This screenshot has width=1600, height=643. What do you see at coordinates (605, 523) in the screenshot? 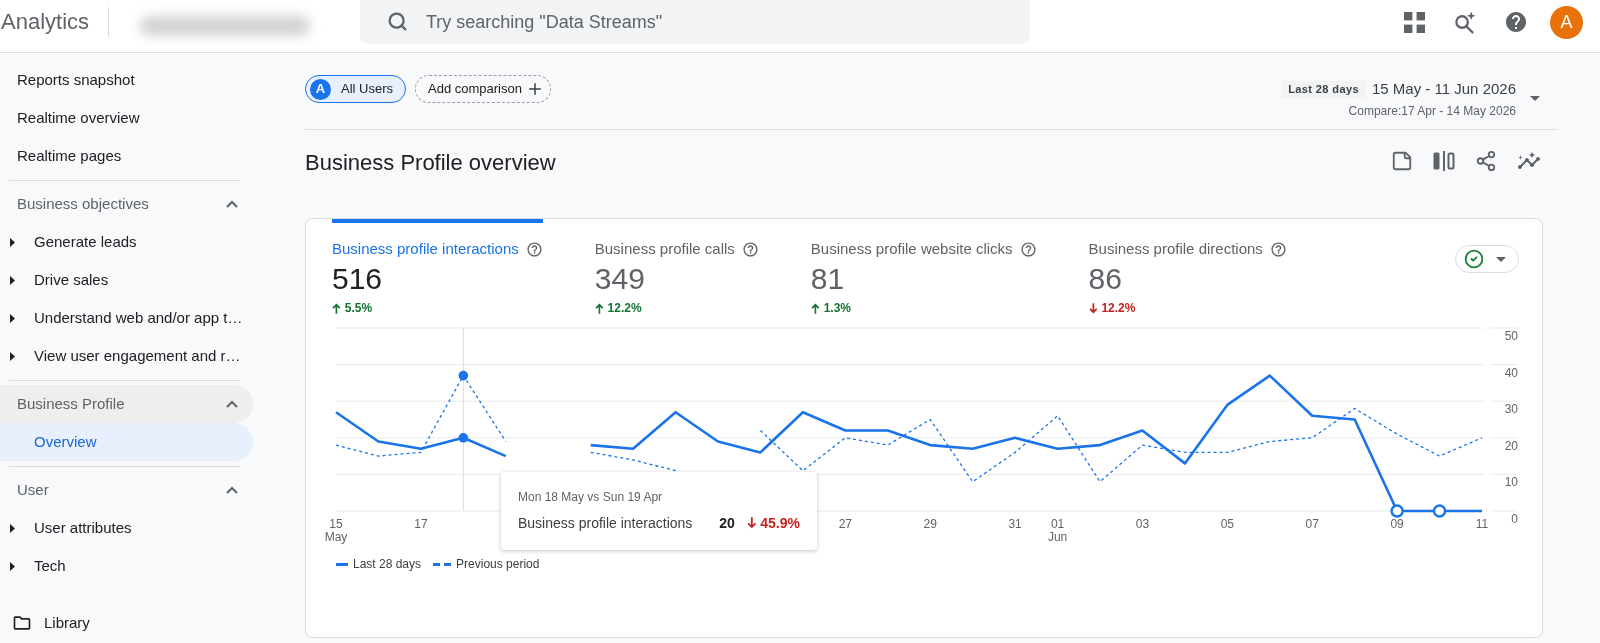
I see `tooltip-metric-label: Business profile interactions` at bounding box center [605, 523].